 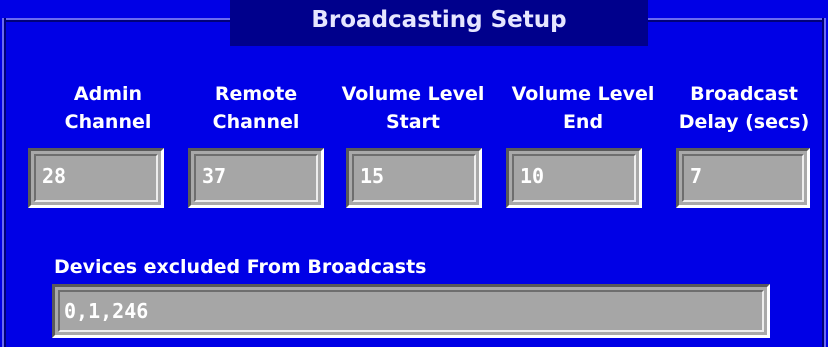 I want to click on remote-channel-label: Remote Channel, so click(x=256, y=108).